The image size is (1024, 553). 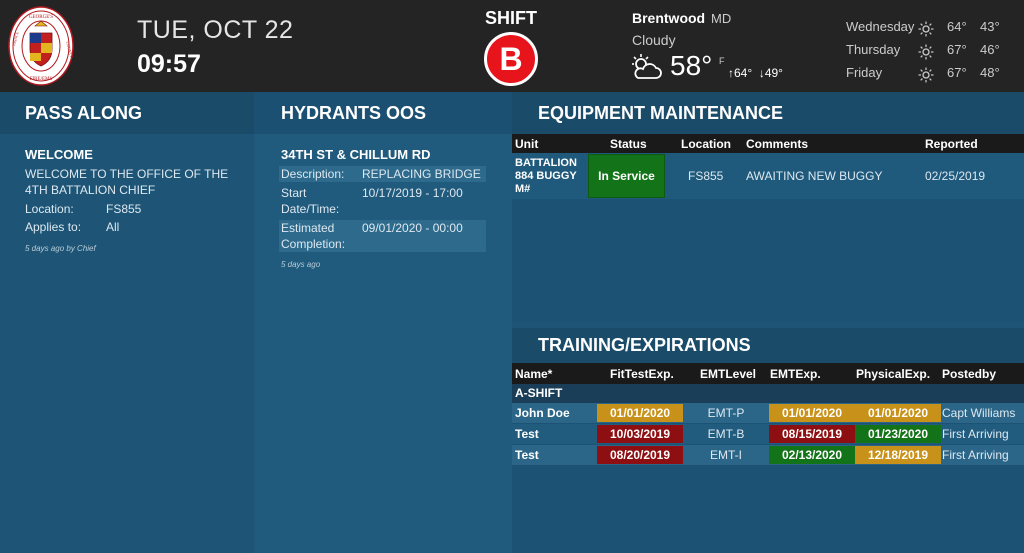 I want to click on svg-text: FIRE/EMS, so click(x=41, y=79).